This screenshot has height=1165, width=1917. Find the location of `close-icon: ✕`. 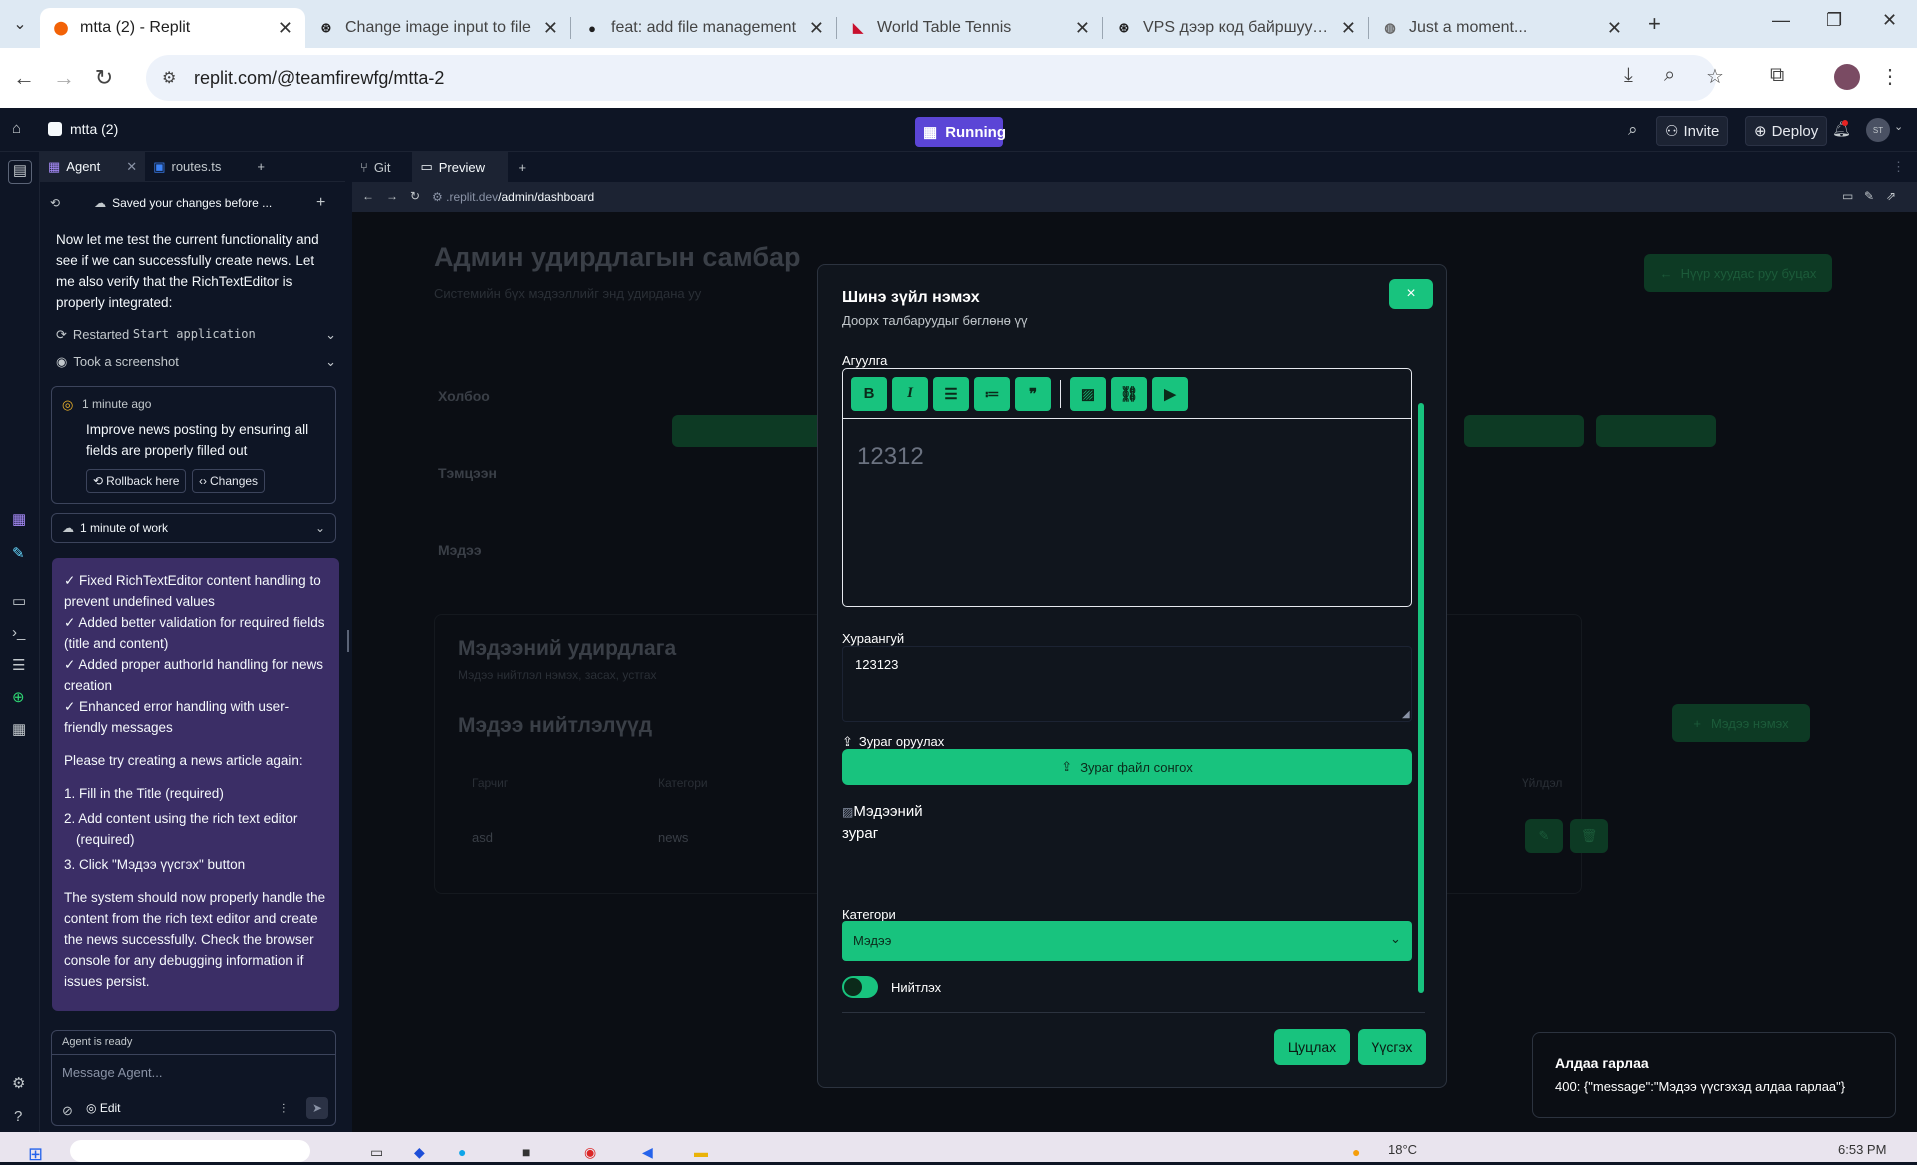

close-icon: ✕ is located at coordinates (131, 167).